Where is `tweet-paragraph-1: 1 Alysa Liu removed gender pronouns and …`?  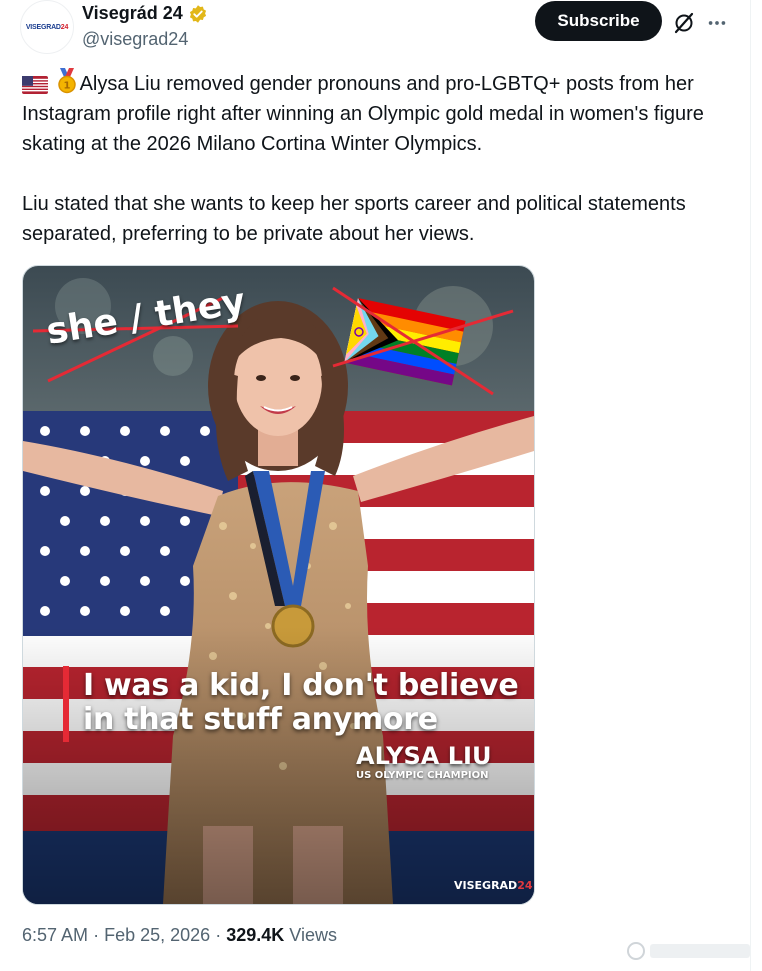
tweet-paragraph-1: 1 Alysa Liu removed gender pronouns and … is located at coordinates (378, 113).